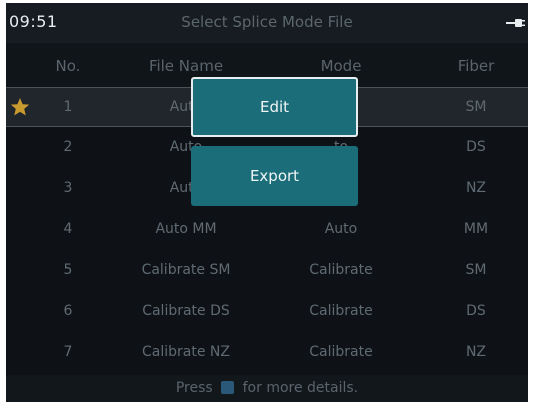  Describe the element at coordinates (68, 107) in the screenshot. I see `row-no: 1` at that location.